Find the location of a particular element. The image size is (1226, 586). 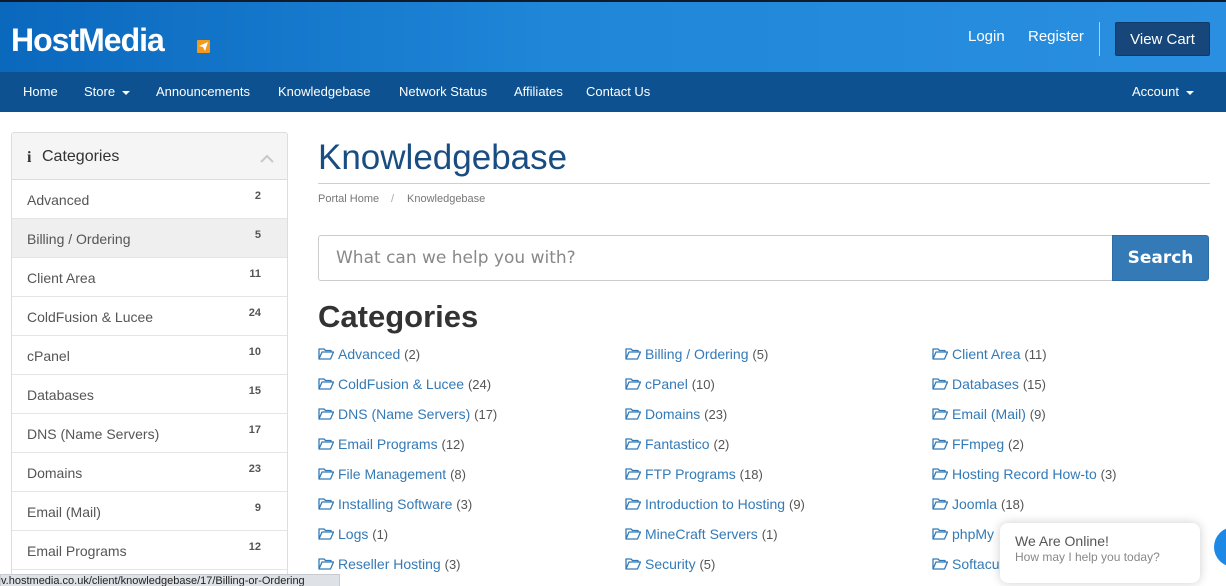

category-label: MineCraft Servers is located at coordinates (701, 534).